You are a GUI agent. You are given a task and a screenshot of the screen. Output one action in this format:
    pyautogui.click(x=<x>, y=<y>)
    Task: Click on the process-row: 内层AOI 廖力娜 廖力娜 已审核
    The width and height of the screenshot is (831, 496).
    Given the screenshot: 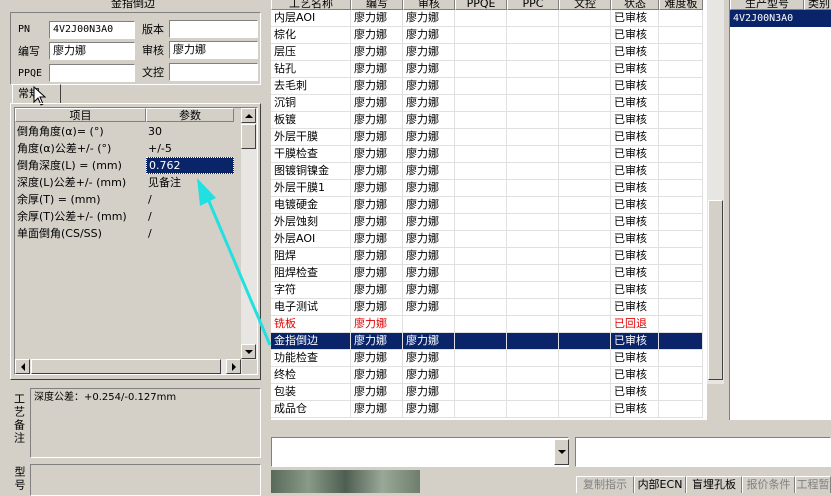 What is the action you would take?
    pyautogui.click(x=487, y=18)
    